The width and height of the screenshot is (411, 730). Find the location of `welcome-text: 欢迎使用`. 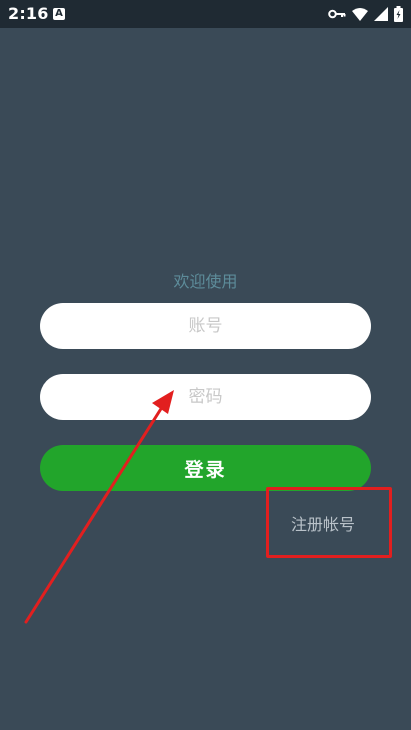

welcome-text: 欢迎使用 is located at coordinates (205, 281).